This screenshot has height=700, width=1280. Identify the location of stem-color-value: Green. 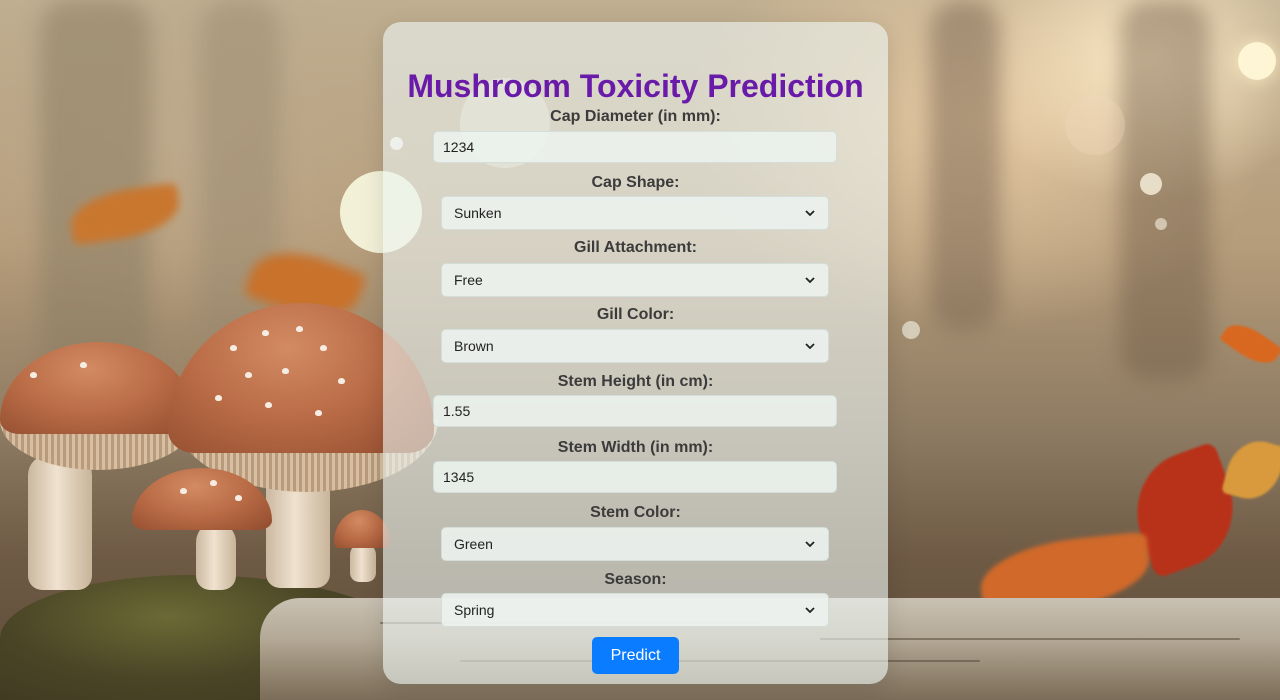
(473, 544).